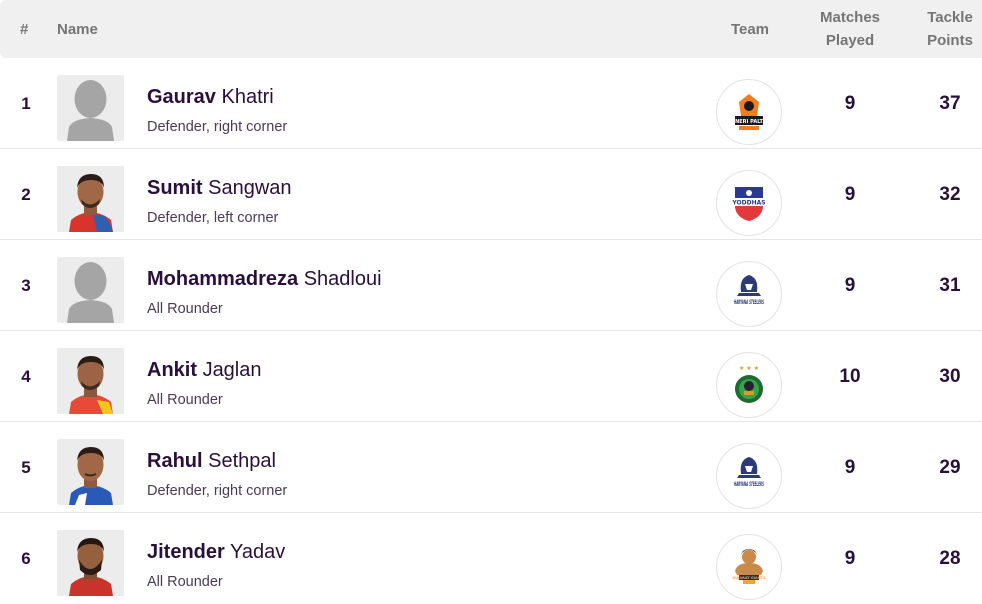 The height and width of the screenshot is (604, 982). Describe the element at coordinates (946, 29) in the screenshot. I see `header-tackle-points: Tackle Points` at that location.